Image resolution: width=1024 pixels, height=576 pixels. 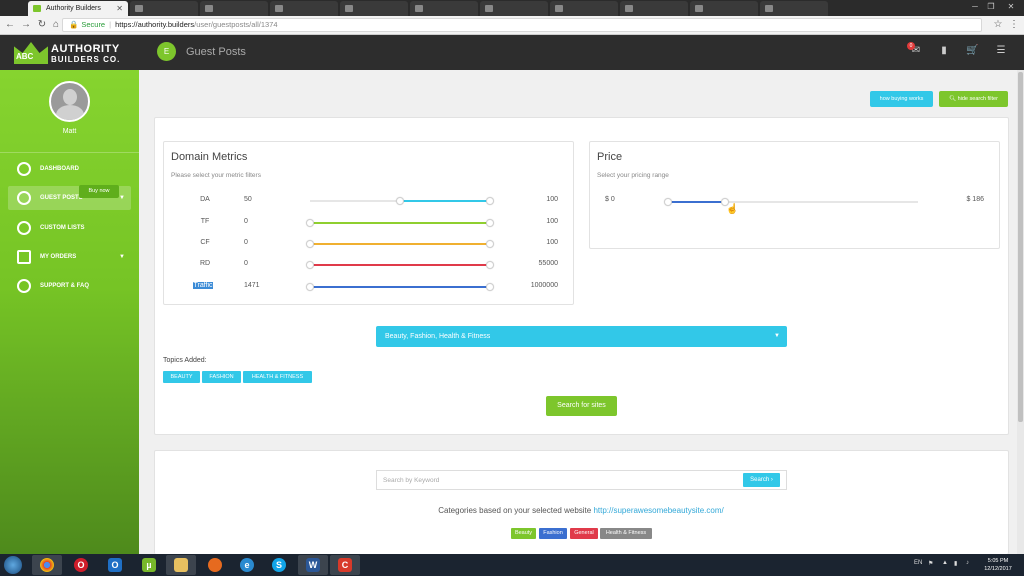 What do you see at coordinates (581, 336) in the screenshot?
I see `topics-dropdown: Beauty, Fashion, Health & Fitness ▼` at bounding box center [581, 336].